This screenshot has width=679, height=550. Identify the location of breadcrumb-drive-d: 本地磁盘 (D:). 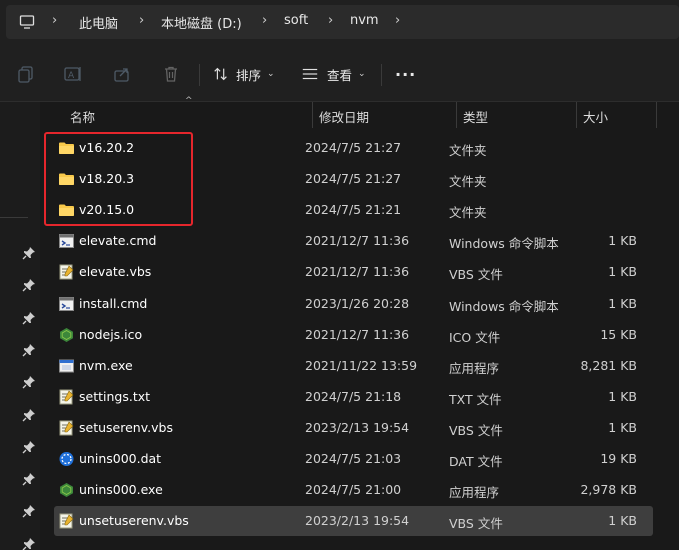
(201, 22).